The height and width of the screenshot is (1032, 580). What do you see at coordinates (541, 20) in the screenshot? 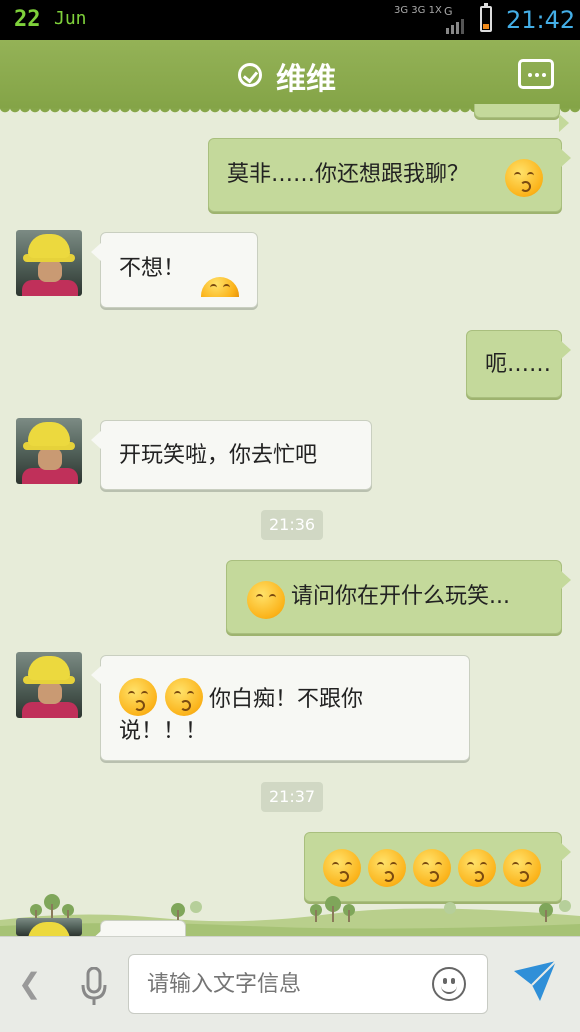
I see `status-time: 21:42` at bounding box center [541, 20].